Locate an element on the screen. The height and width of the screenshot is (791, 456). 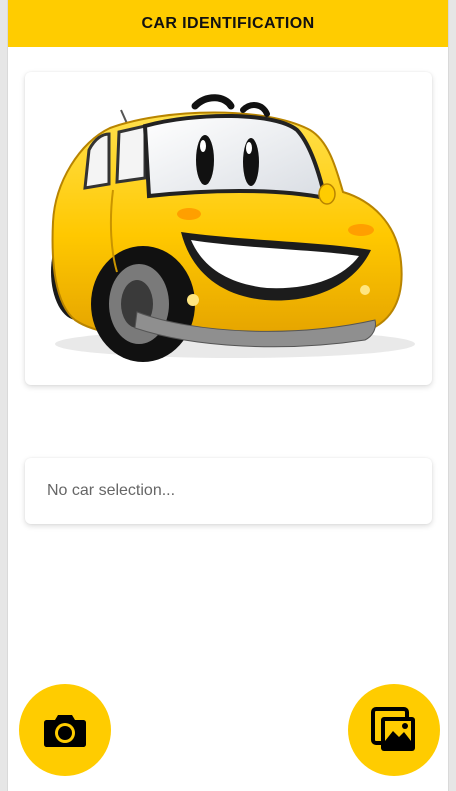
gallery-icon is located at coordinates (393, 729).